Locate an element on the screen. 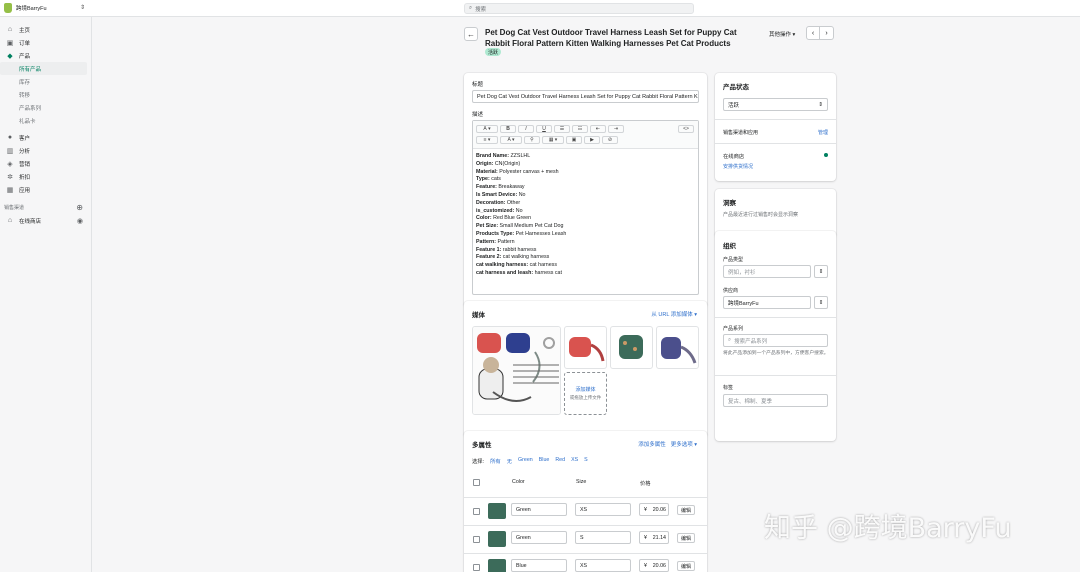  col-color: Color is located at coordinates (518, 482).